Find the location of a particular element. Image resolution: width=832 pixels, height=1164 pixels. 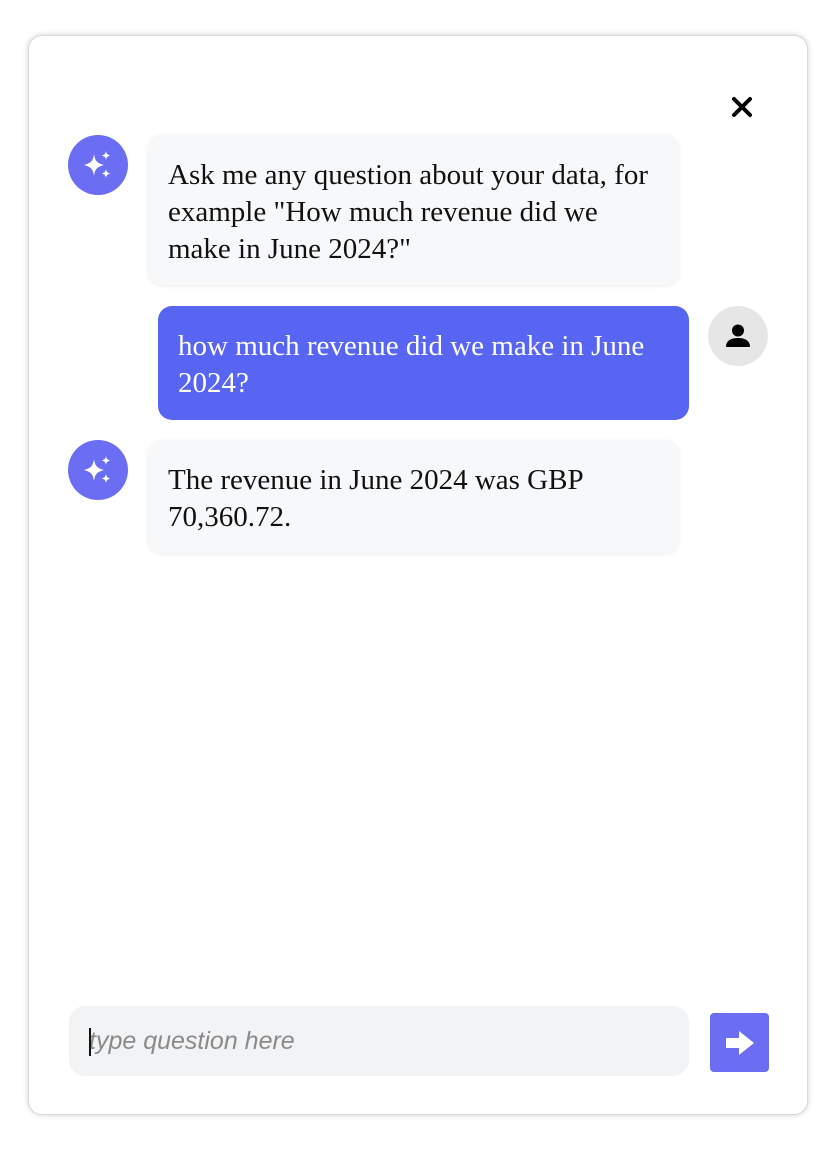

close-icon is located at coordinates (742, 107).